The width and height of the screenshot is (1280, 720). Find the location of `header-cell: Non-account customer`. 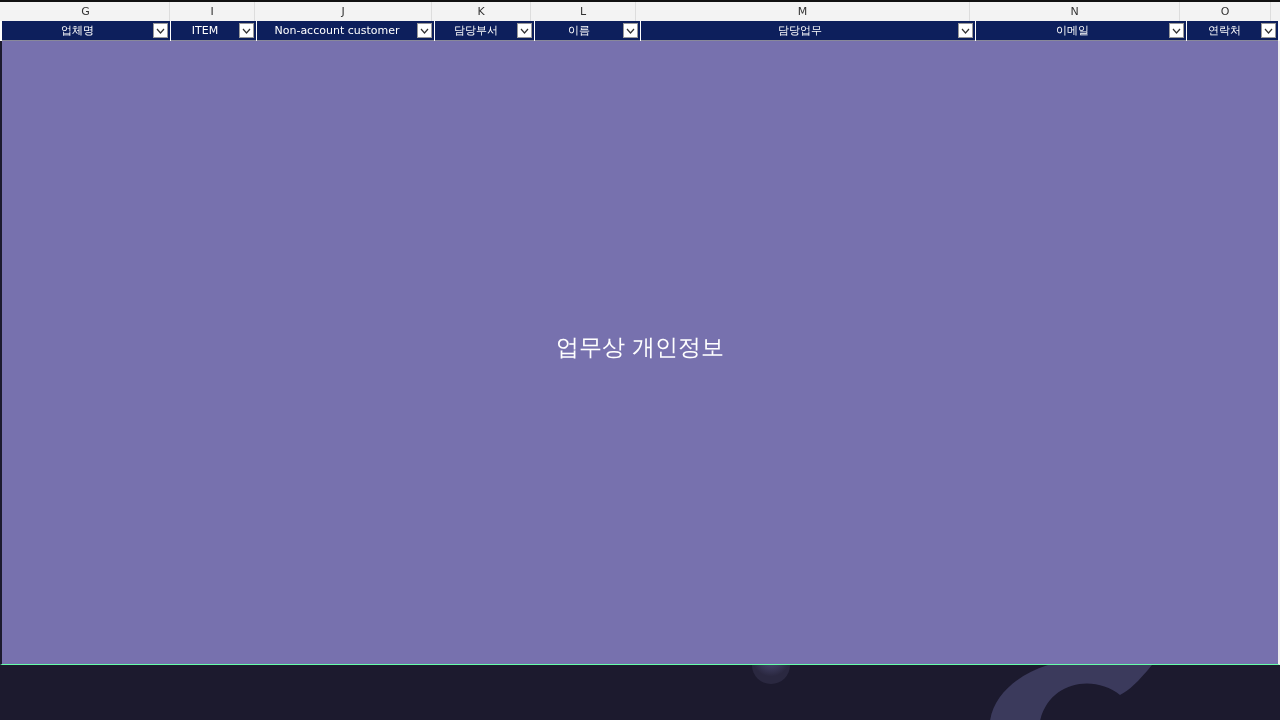

header-cell: Non-account customer is located at coordinates (345, 31).